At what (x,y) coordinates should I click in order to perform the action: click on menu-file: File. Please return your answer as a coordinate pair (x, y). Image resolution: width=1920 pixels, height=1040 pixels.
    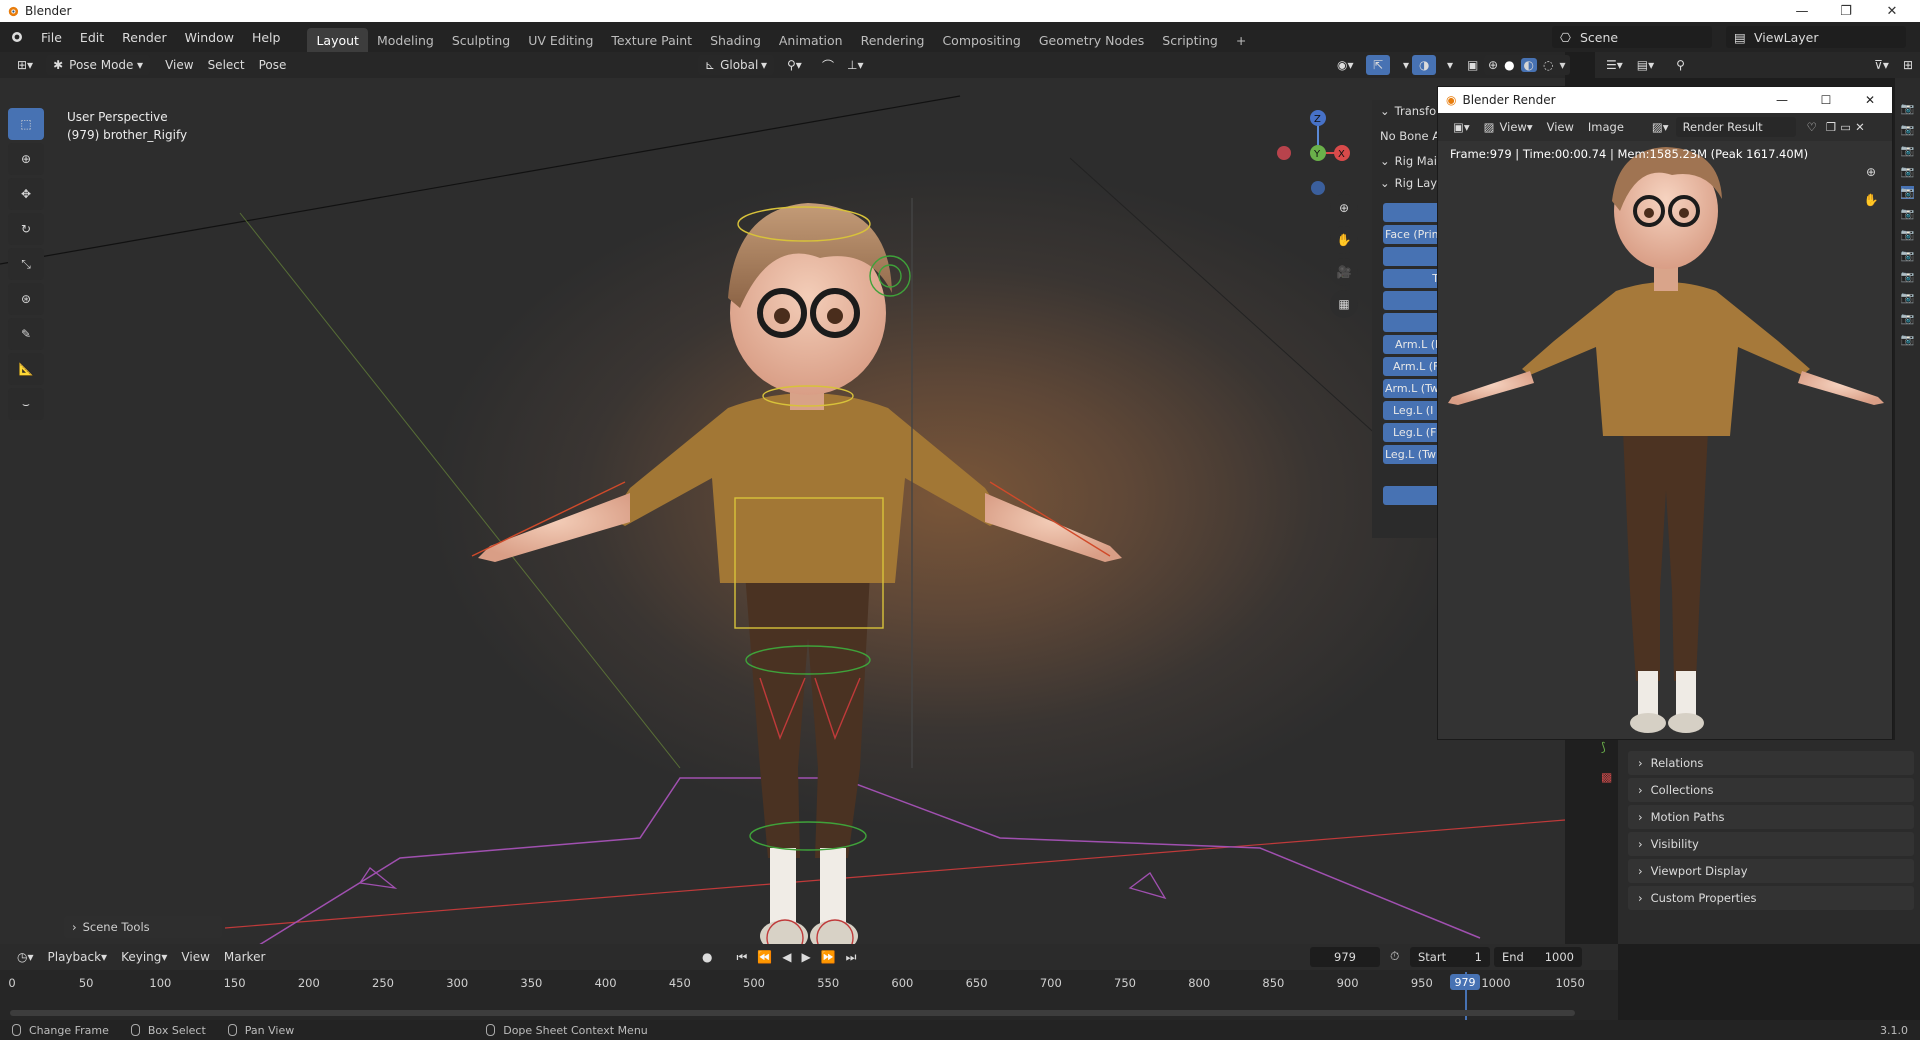
    Looking at the image, I should click on (51, 37).